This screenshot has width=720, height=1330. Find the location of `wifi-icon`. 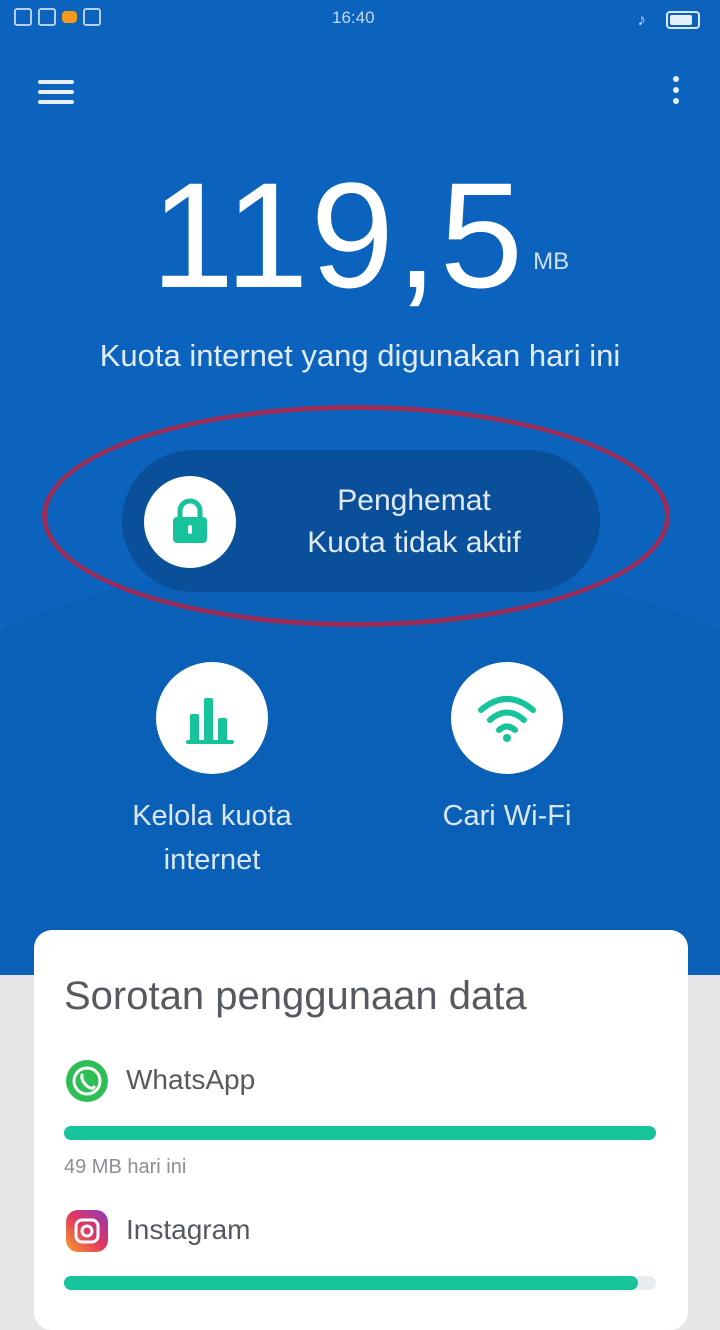

wifi-icon is located at coordinates (507, 719).